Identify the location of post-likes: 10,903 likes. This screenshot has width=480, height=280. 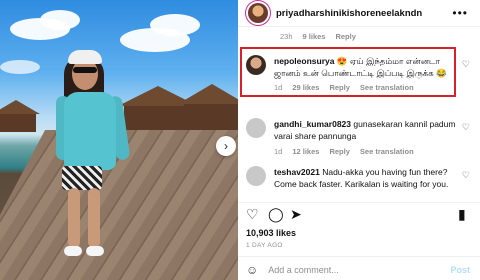
(271, 233).